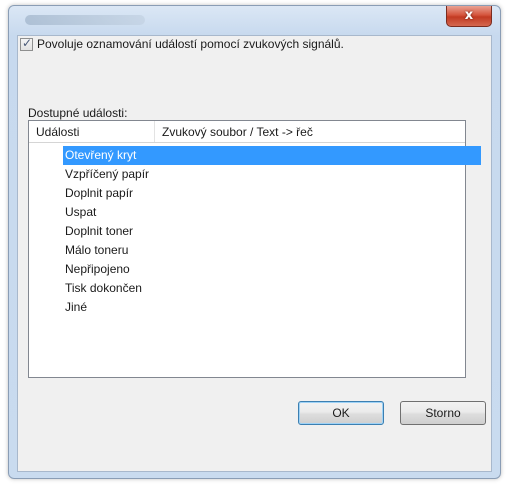 This screenshot has height=484, width=509. I want to click on list-item: Doplnit papír, so click(247, 193).